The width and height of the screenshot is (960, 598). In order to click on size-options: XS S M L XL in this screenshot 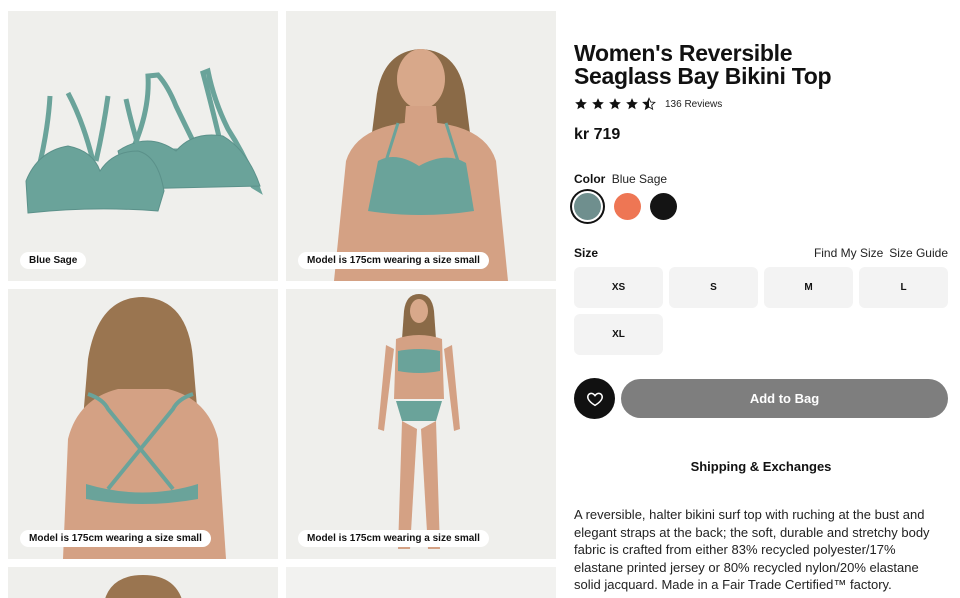, I will do `click(761, 311)`.